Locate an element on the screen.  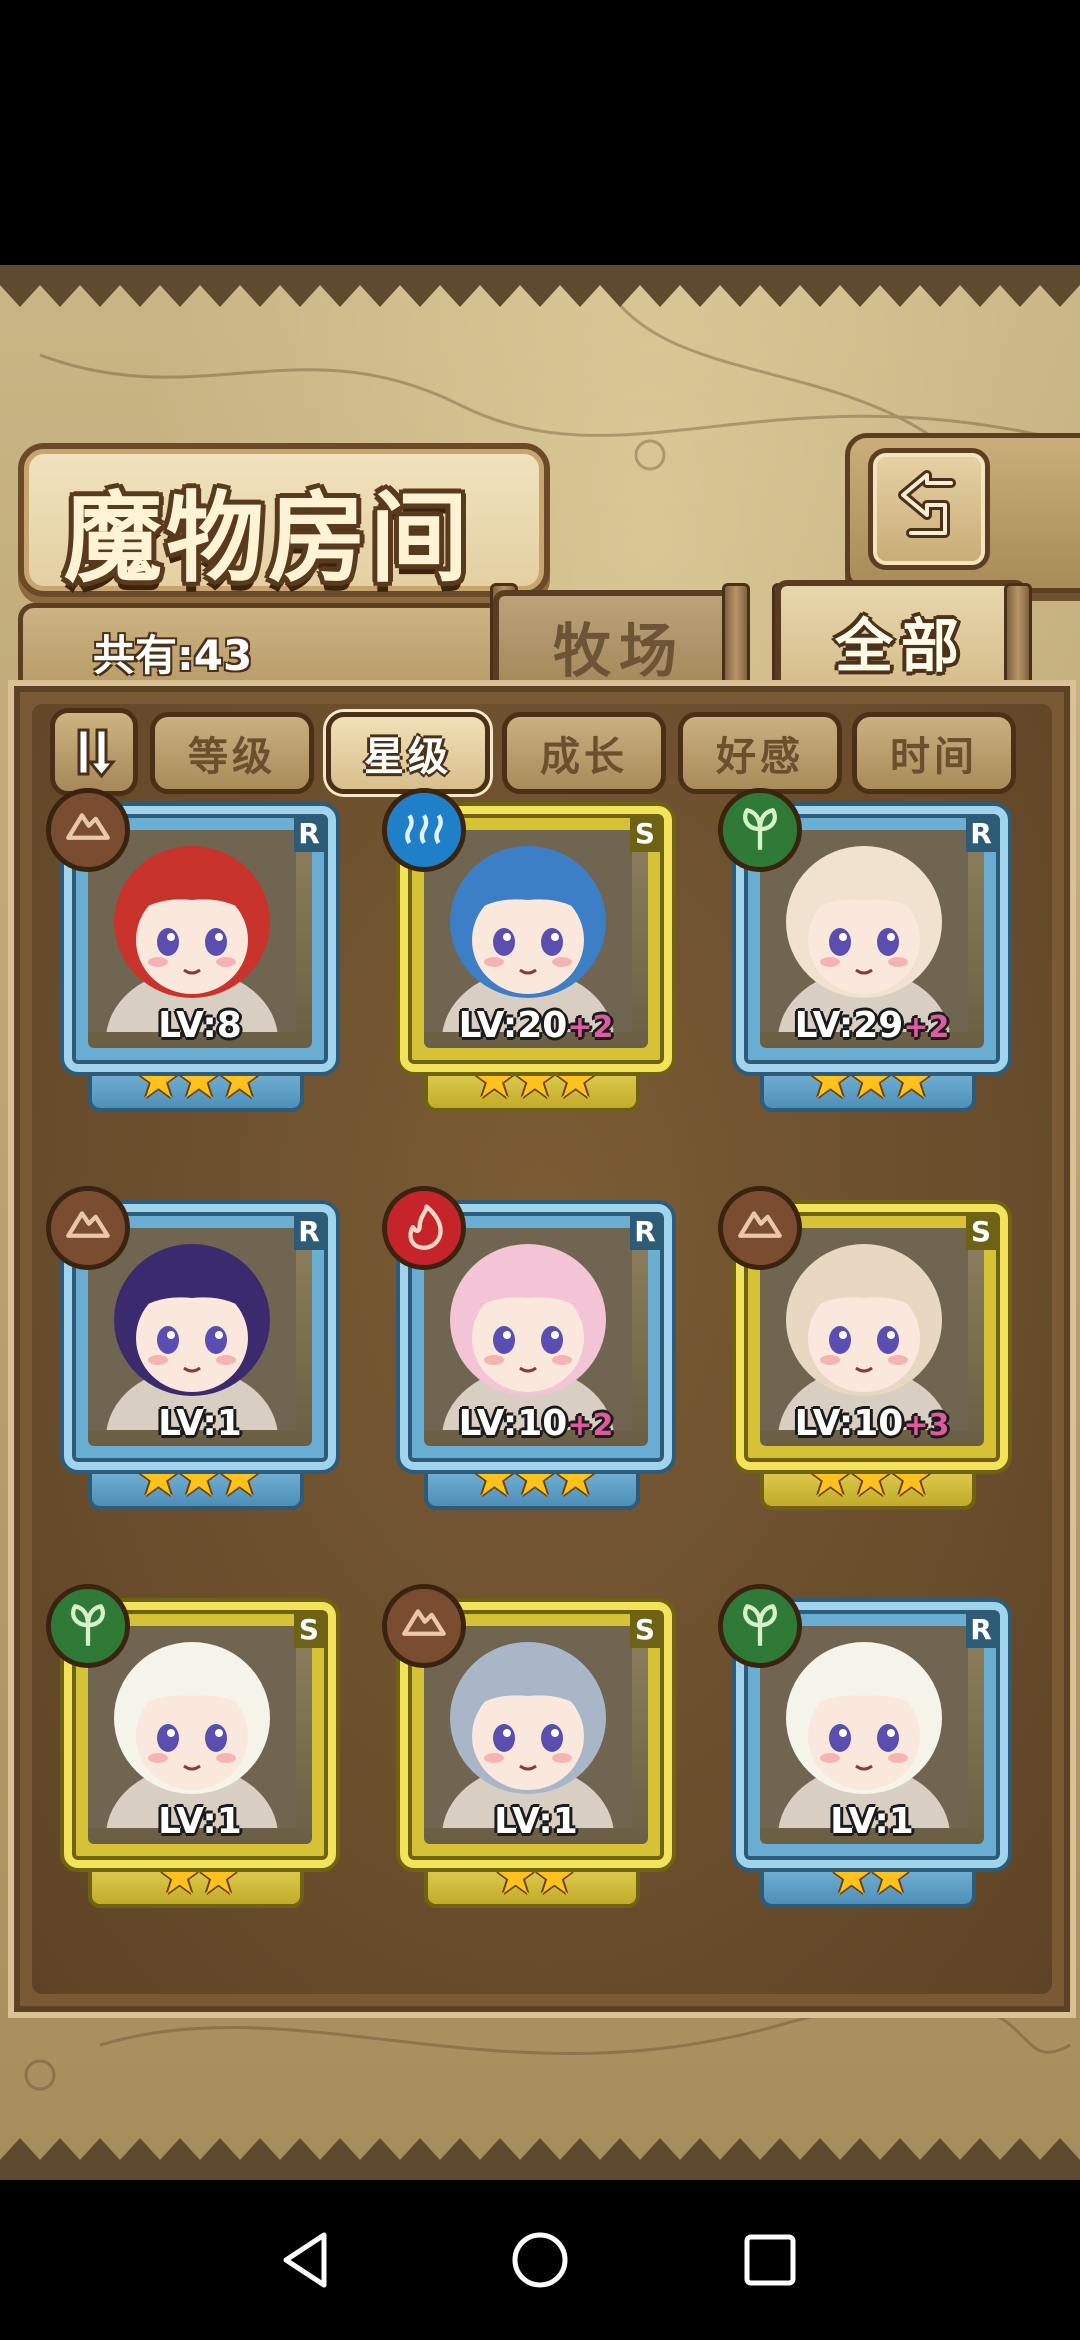
sort-by-time: 时间 is located at coordinates (934, 753).